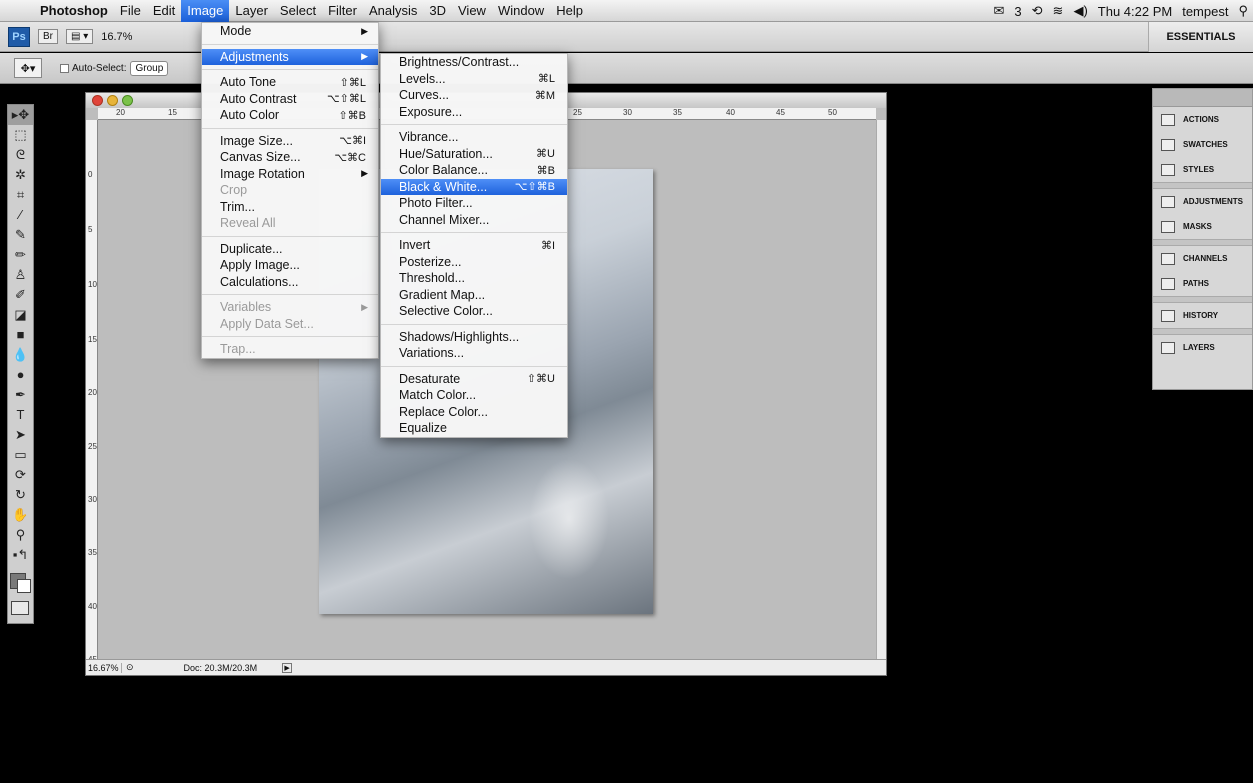 This screenshot has height=783, width=1253. What do you see at coordinates (1037, 11) in the screenshot?
I see `time-machine-icon: ⟲` at bounding box center [1037, 11].